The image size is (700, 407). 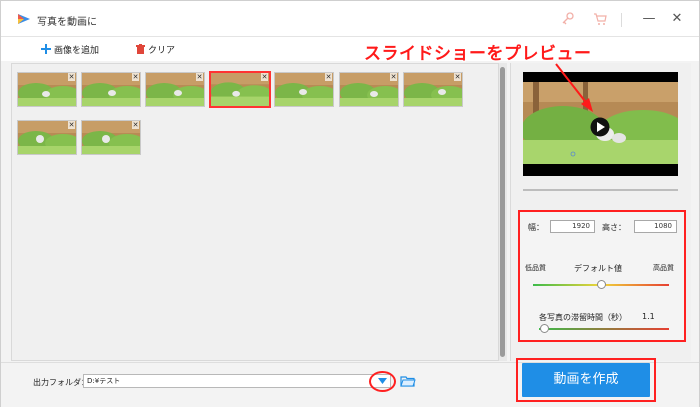 I want to click on quality-high-label: 高品質, so click(x=663, y=268).